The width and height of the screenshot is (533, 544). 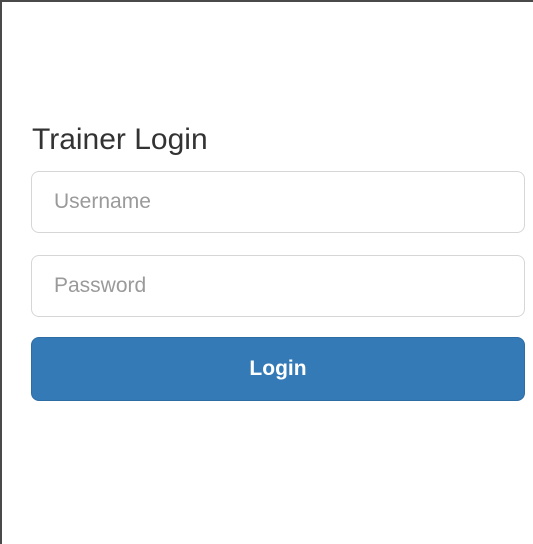 What do you see at coordinates (278, 286) in the screenshot?
I see `password-input` at bounding box center [278, 286].